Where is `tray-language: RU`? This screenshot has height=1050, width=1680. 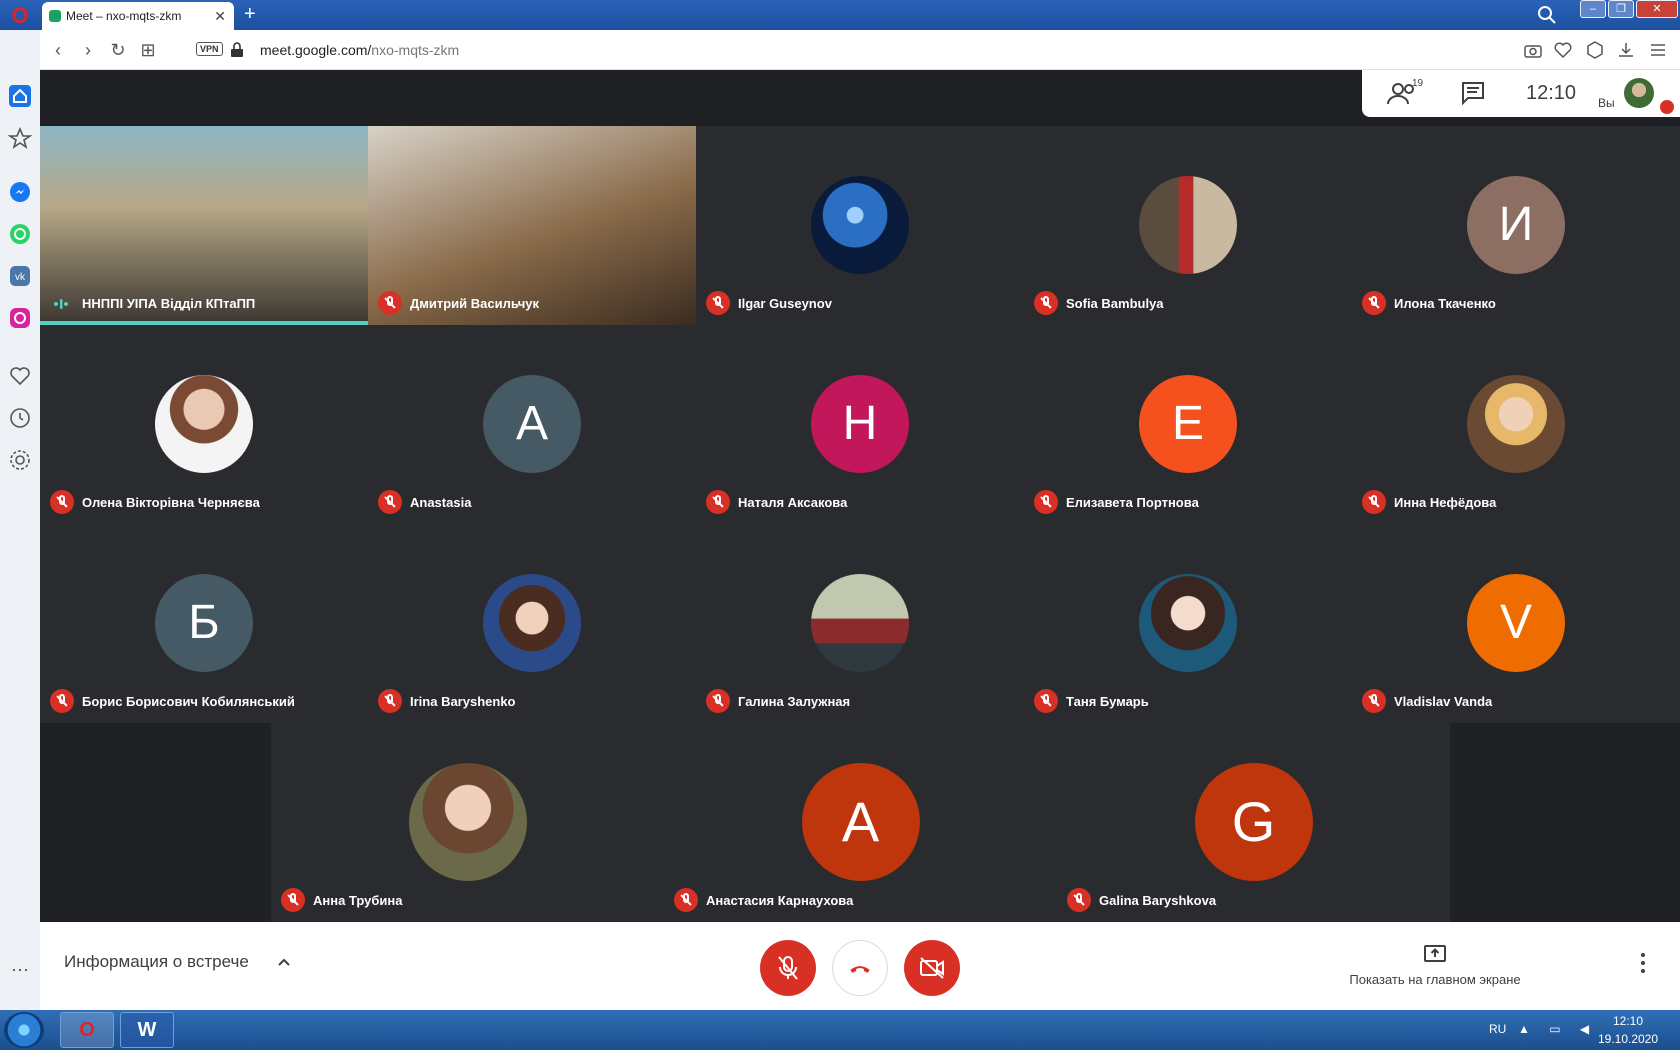 tray-language: RU is located at coordinates (1497, 1029).